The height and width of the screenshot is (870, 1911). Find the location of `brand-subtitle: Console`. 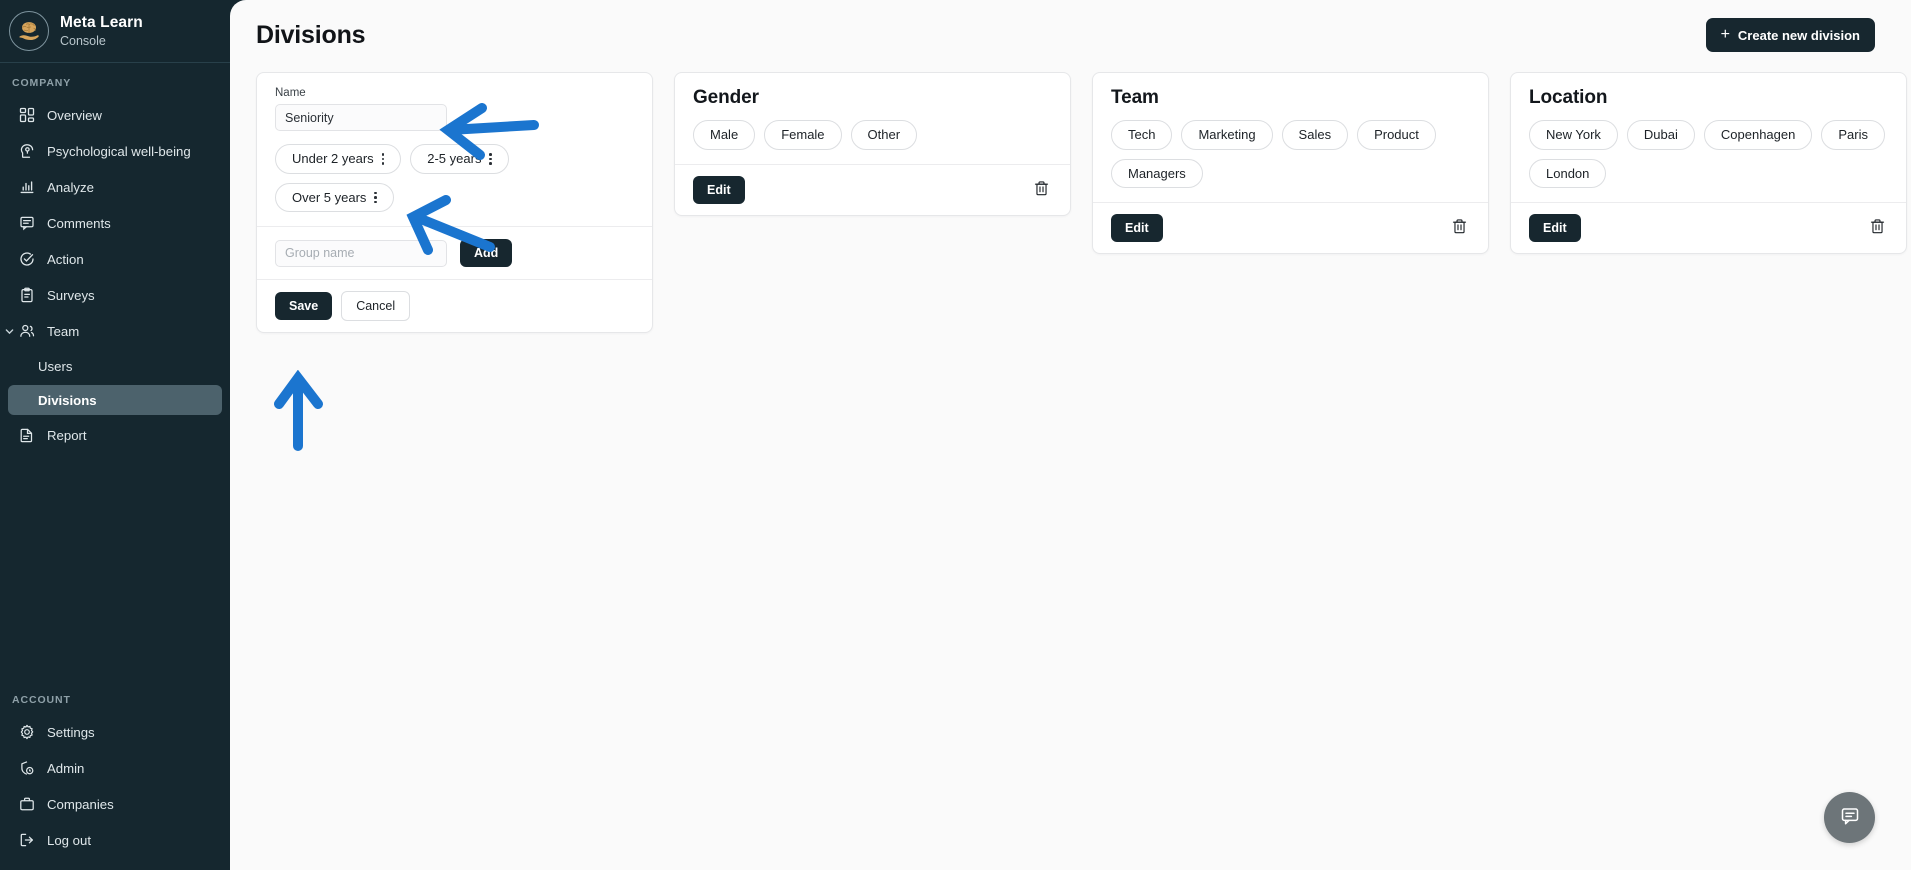

brand-subtitle: Console is located at coordinates (83, 40).